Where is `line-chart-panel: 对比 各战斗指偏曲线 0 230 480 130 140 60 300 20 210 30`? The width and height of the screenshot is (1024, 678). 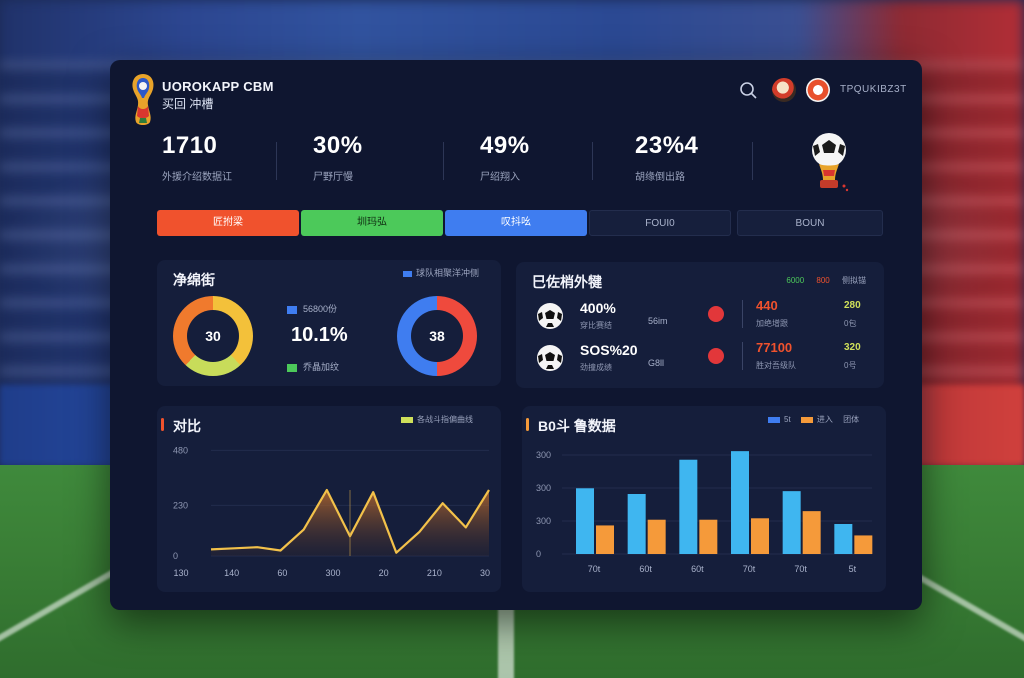 line-chart-panel: 对比 各战斗指偏曲线 0 230 480 130 140 60 300 20 210 30 is located at coordinates (329, 499).